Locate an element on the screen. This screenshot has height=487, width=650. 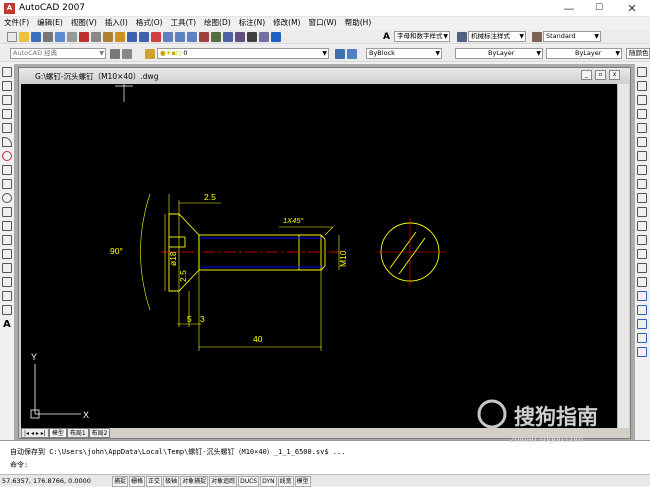
menu-edit: 编辑(E) is located at coordinates (50, 23).